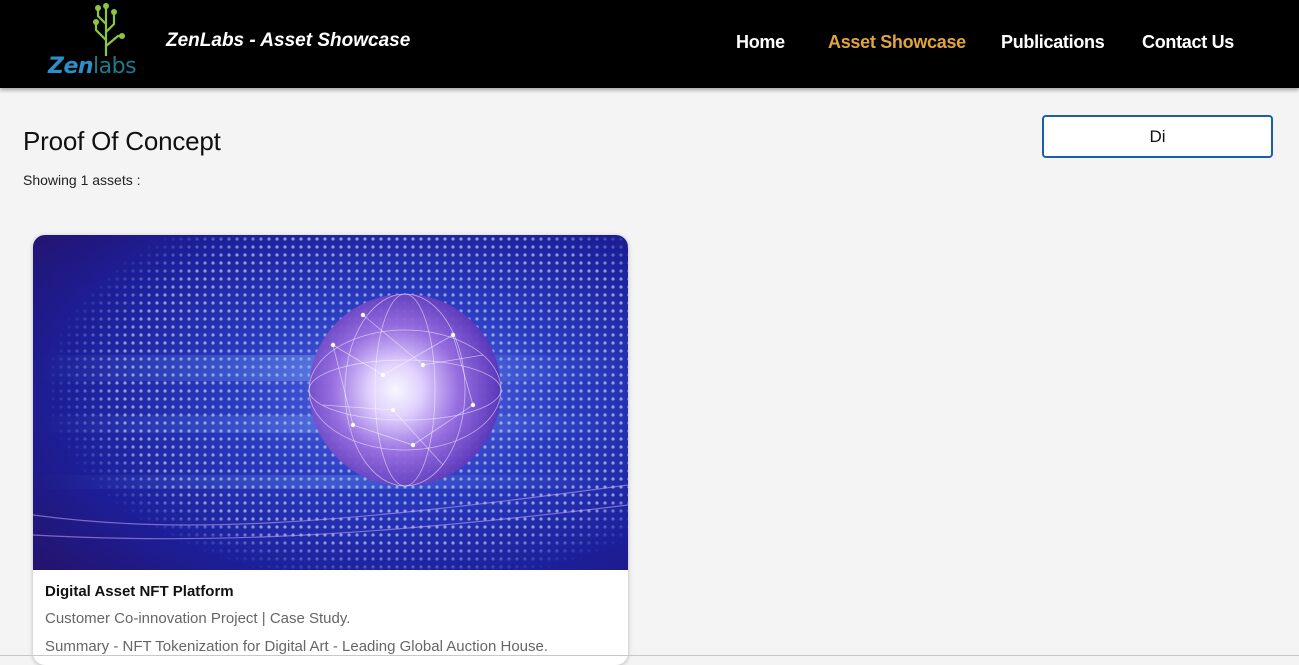 This screenshot has width=1299, height=665. Describe the element at coordinates (82, 180) in the screenshot. I see `asset-count-text: Showing 1 assets :` at that location.